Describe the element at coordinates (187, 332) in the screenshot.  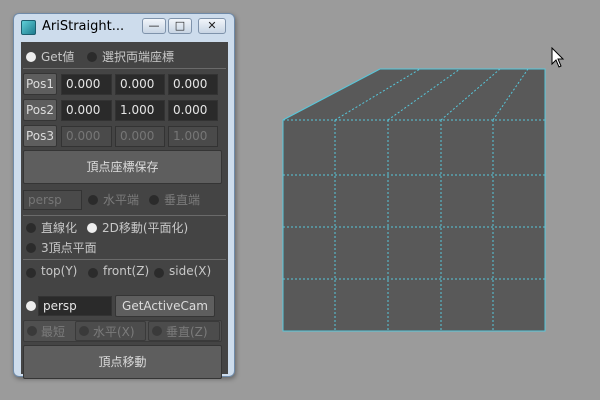
I see `vertical-z-label: 垂直(Z)` at that location.